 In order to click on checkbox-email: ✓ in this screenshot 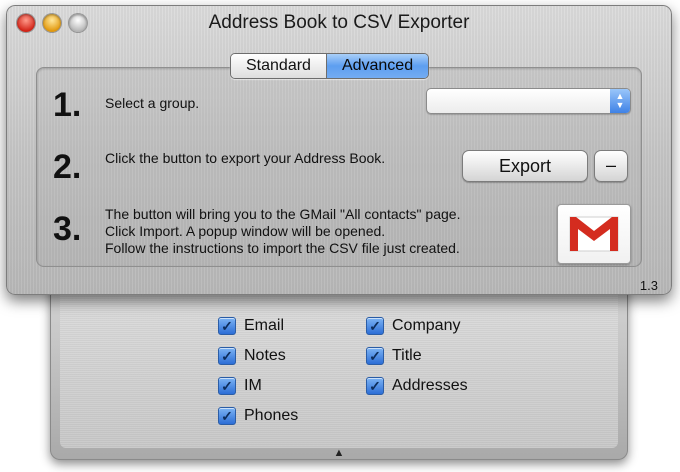, I will do `click(227, 326)`.